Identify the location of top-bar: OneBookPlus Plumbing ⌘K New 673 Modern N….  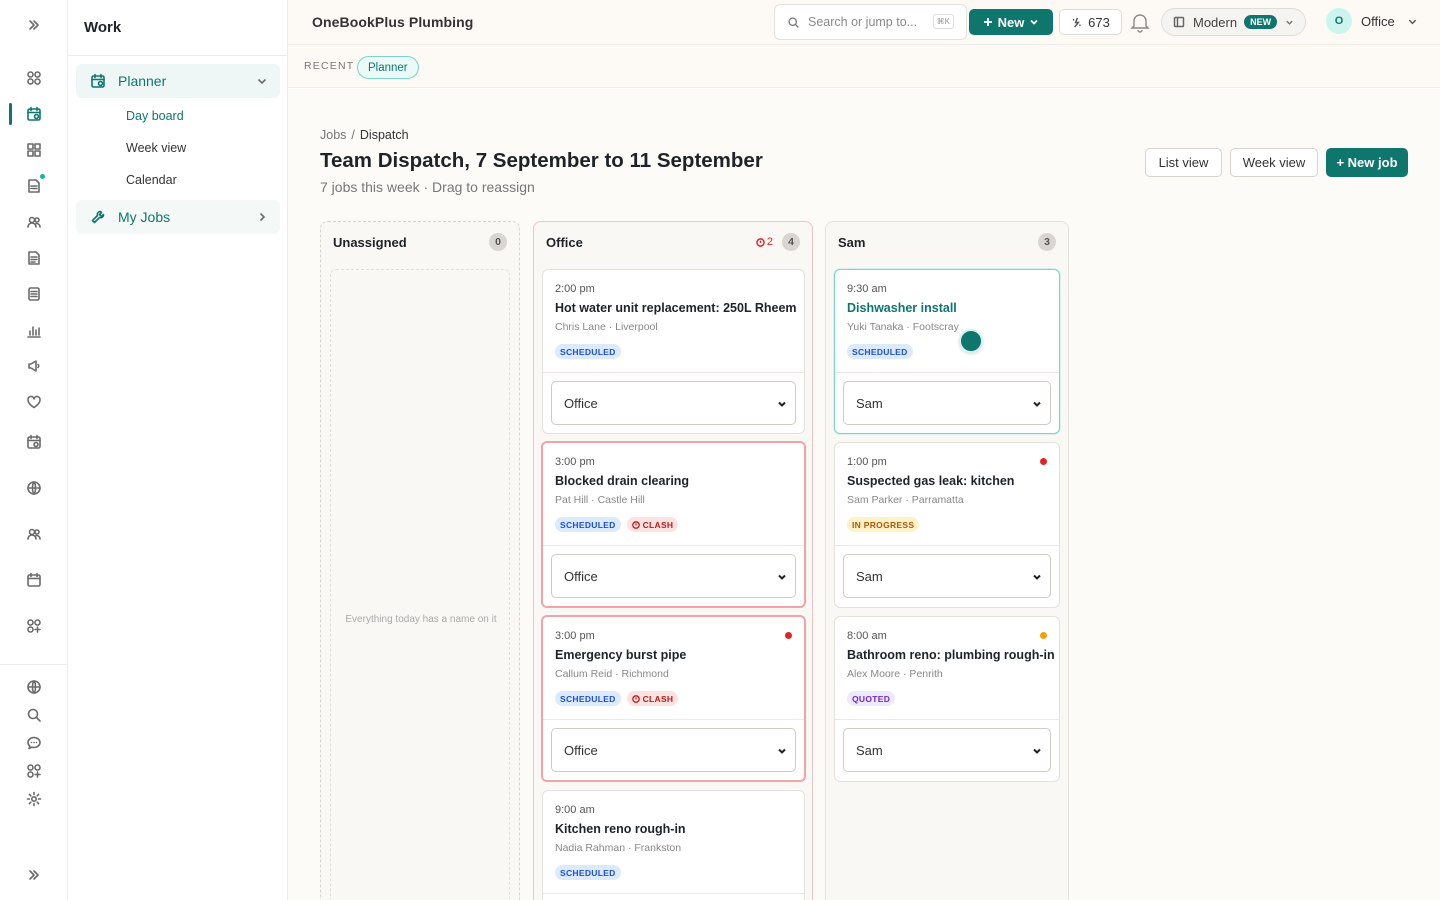
(864, 22).